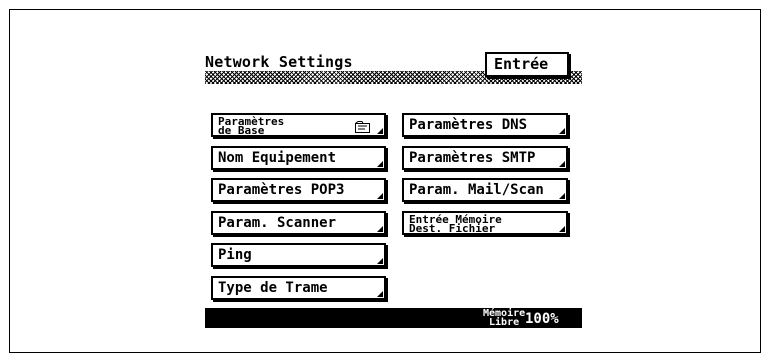 The height and width of the screenshot is (364, 774). What do you see at coordinates (393, 318) in the screenshot?
I see `status-bar: Mémoire Libre 100%` at bounding box center [393, 318].